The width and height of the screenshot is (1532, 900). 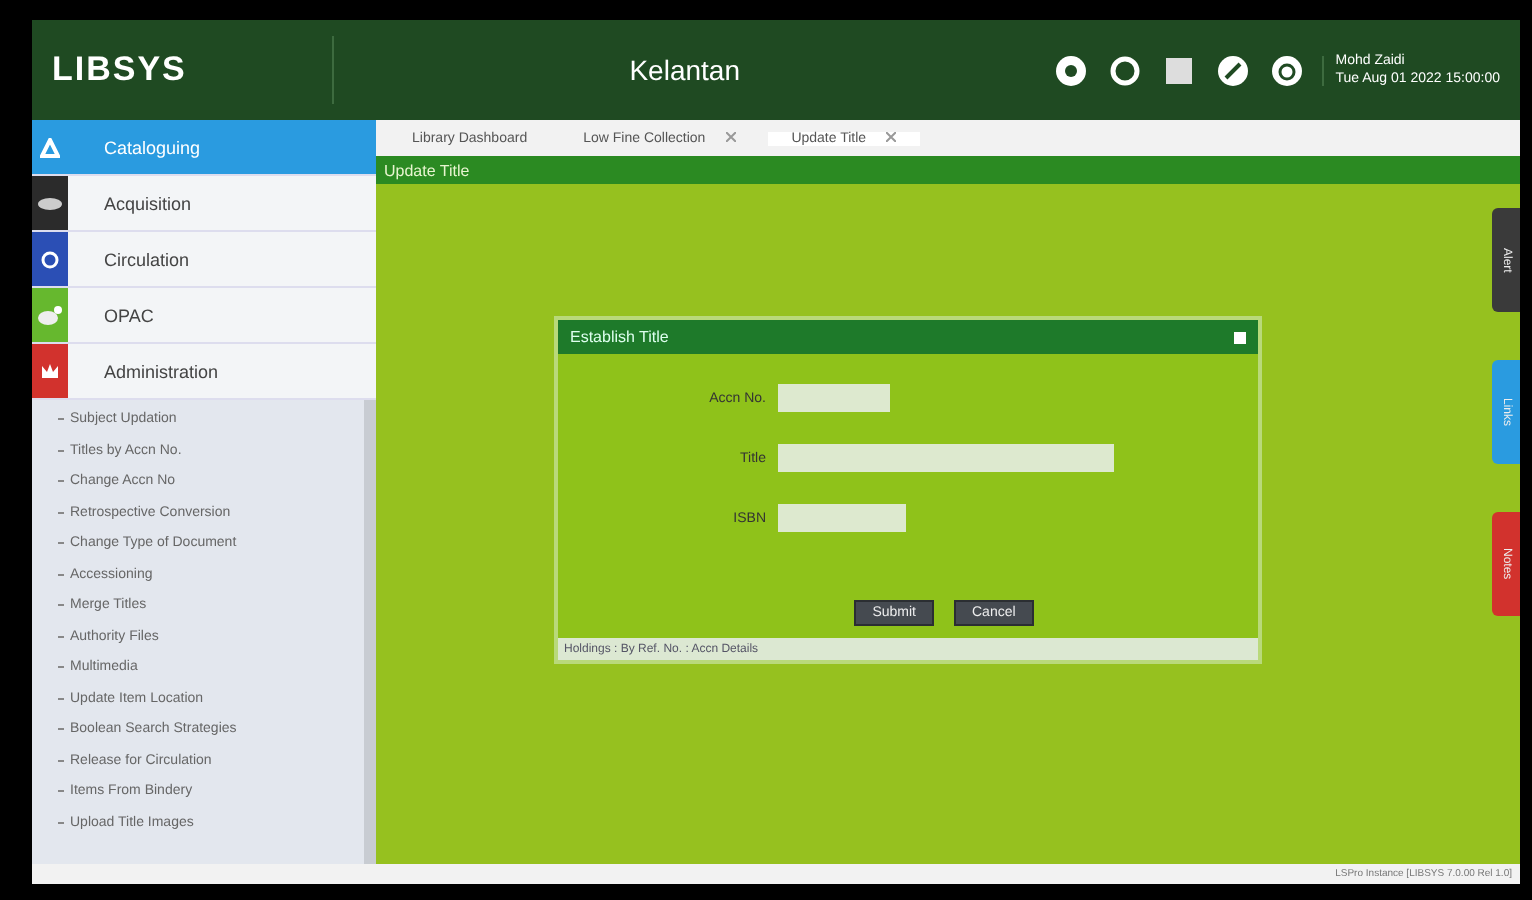 I want to click on library-name: Kelantan, so click(x=684, y=70).